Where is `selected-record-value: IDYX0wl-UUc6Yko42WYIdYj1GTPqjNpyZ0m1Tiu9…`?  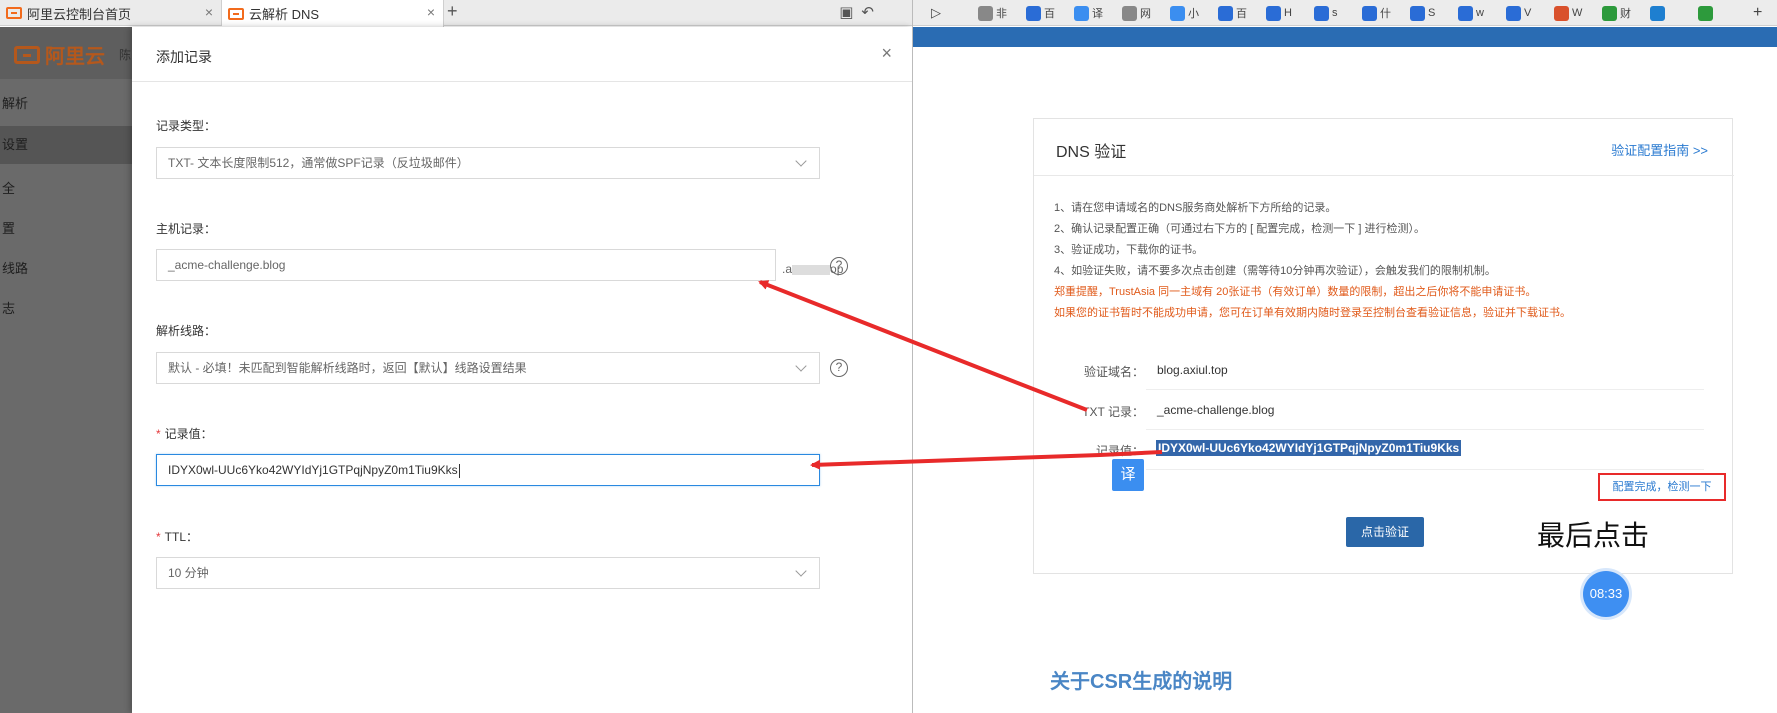
selected-record-value: IDYX0wl-UUc6Yko42WYIdYj1GTPqjNpyZ0m1Tiu9… is located at coordinates (1309, 448).